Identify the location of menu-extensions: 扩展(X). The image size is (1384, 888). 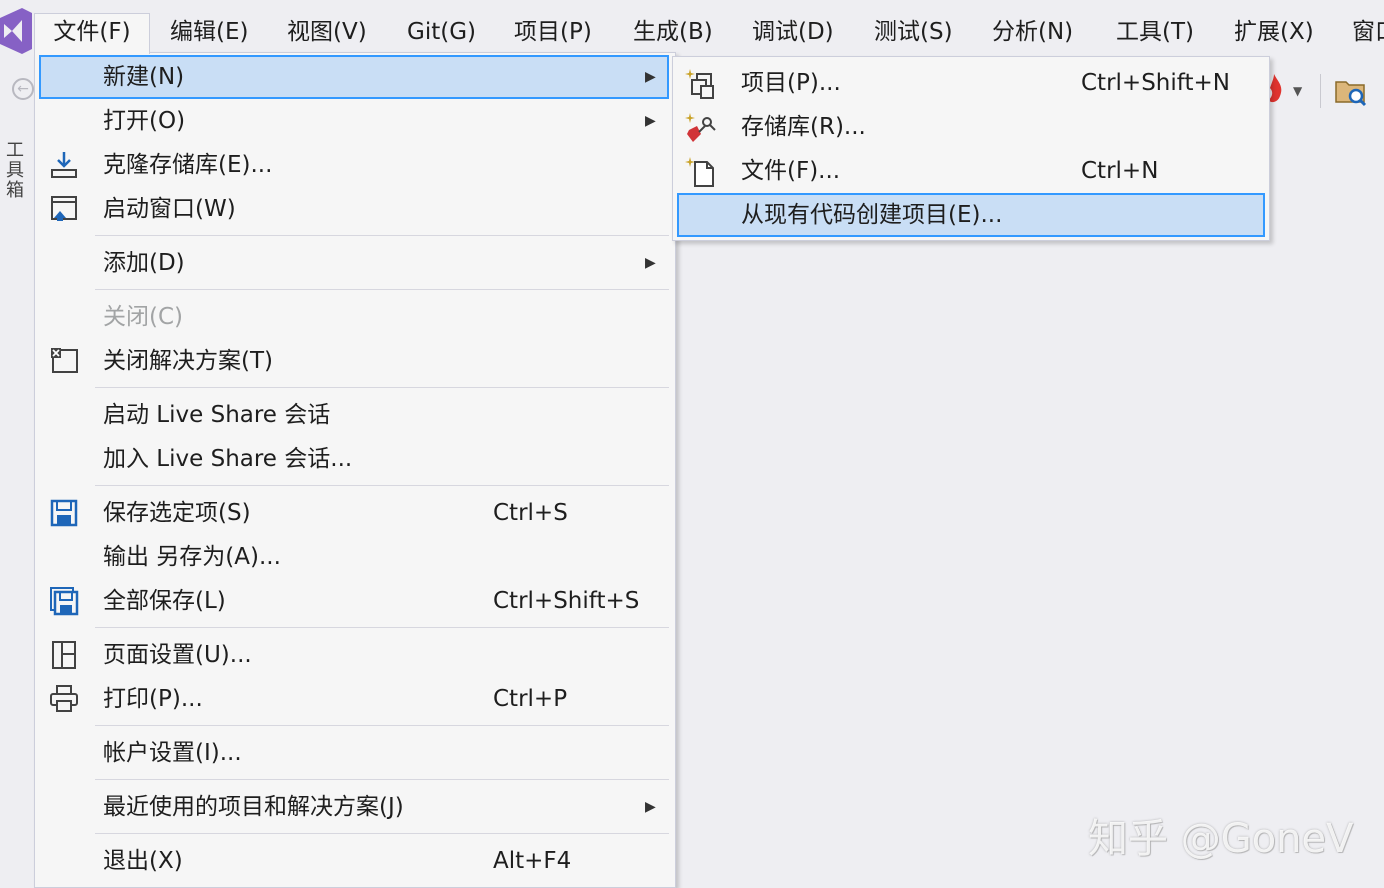
(1274, 32).